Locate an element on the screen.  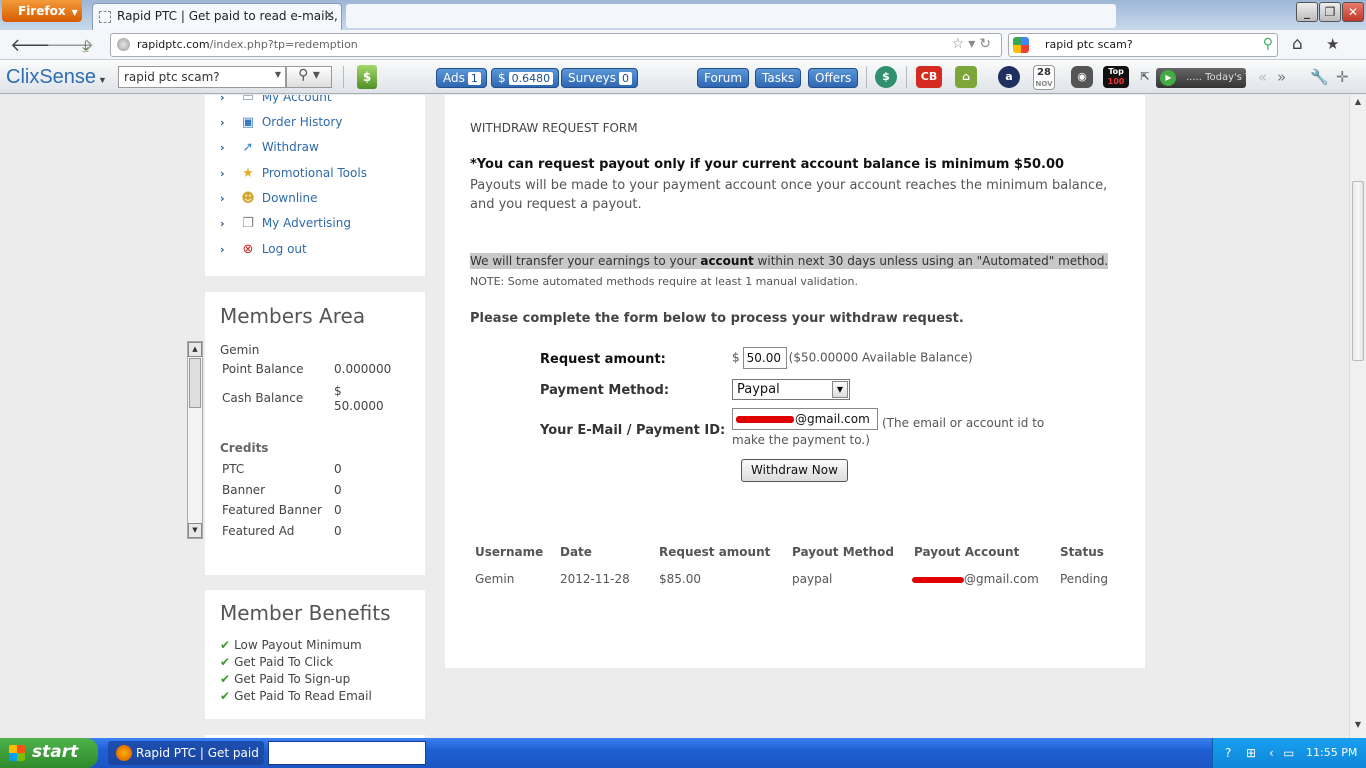
scroll-left-icon: « is located at coordinates (1262, 77).